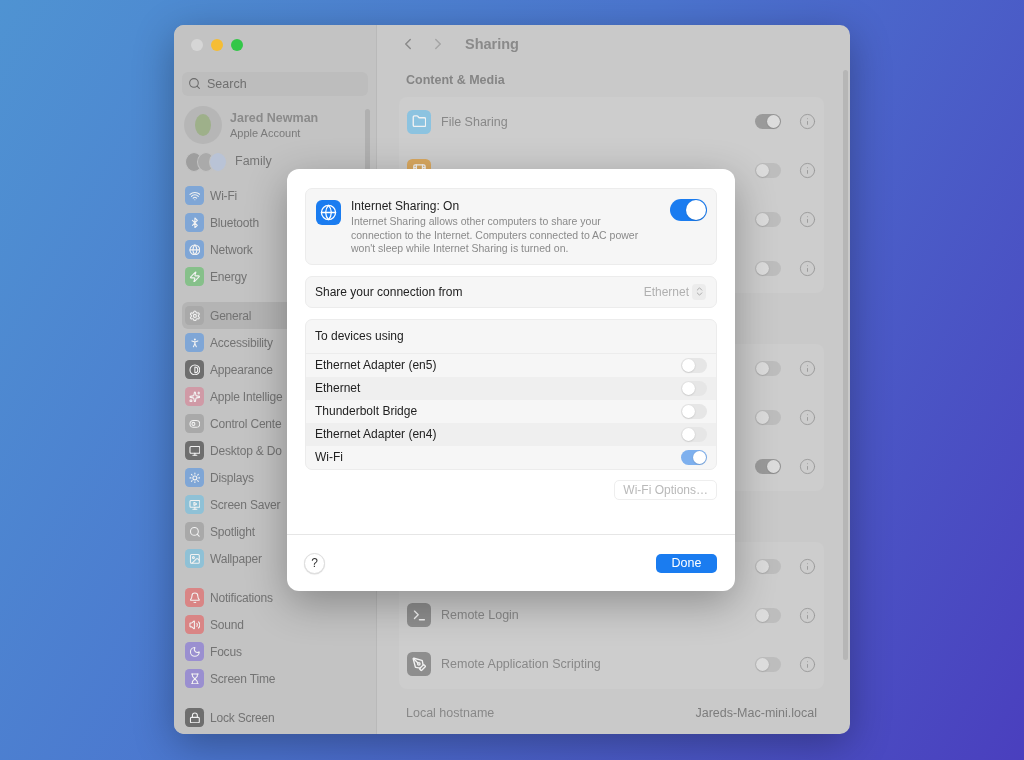  Describe the element at coordinates (266, 133) in the screenshot. I see `account-subtitle: Apple Account` at that location.